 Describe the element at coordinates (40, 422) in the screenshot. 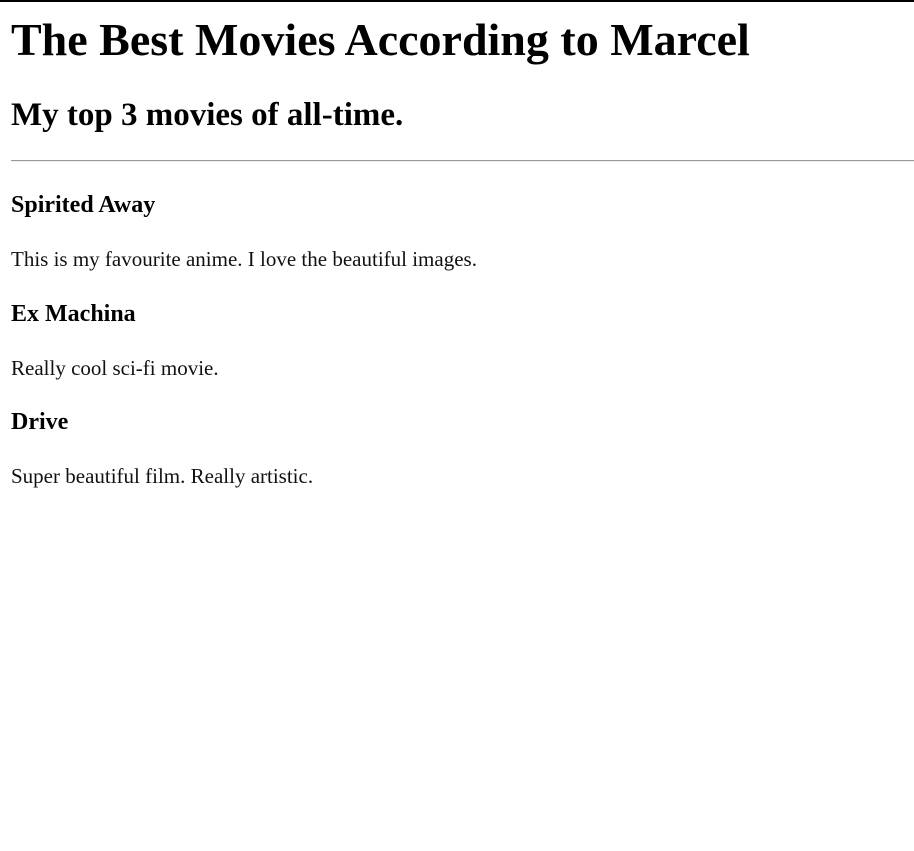

I see `movie-title-drive: Drive` at that location.